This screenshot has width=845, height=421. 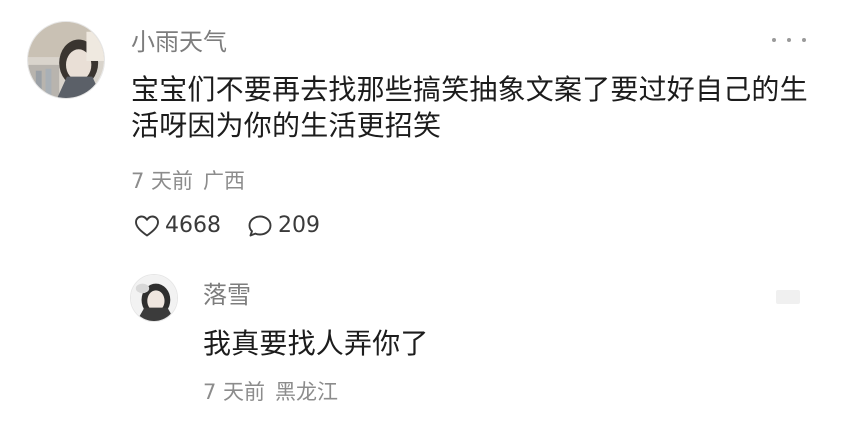 What do you see at coordinates (307, 392) in the screenshot?
I see `reply-location: 黑龙江` at bounding box center [307, 392].